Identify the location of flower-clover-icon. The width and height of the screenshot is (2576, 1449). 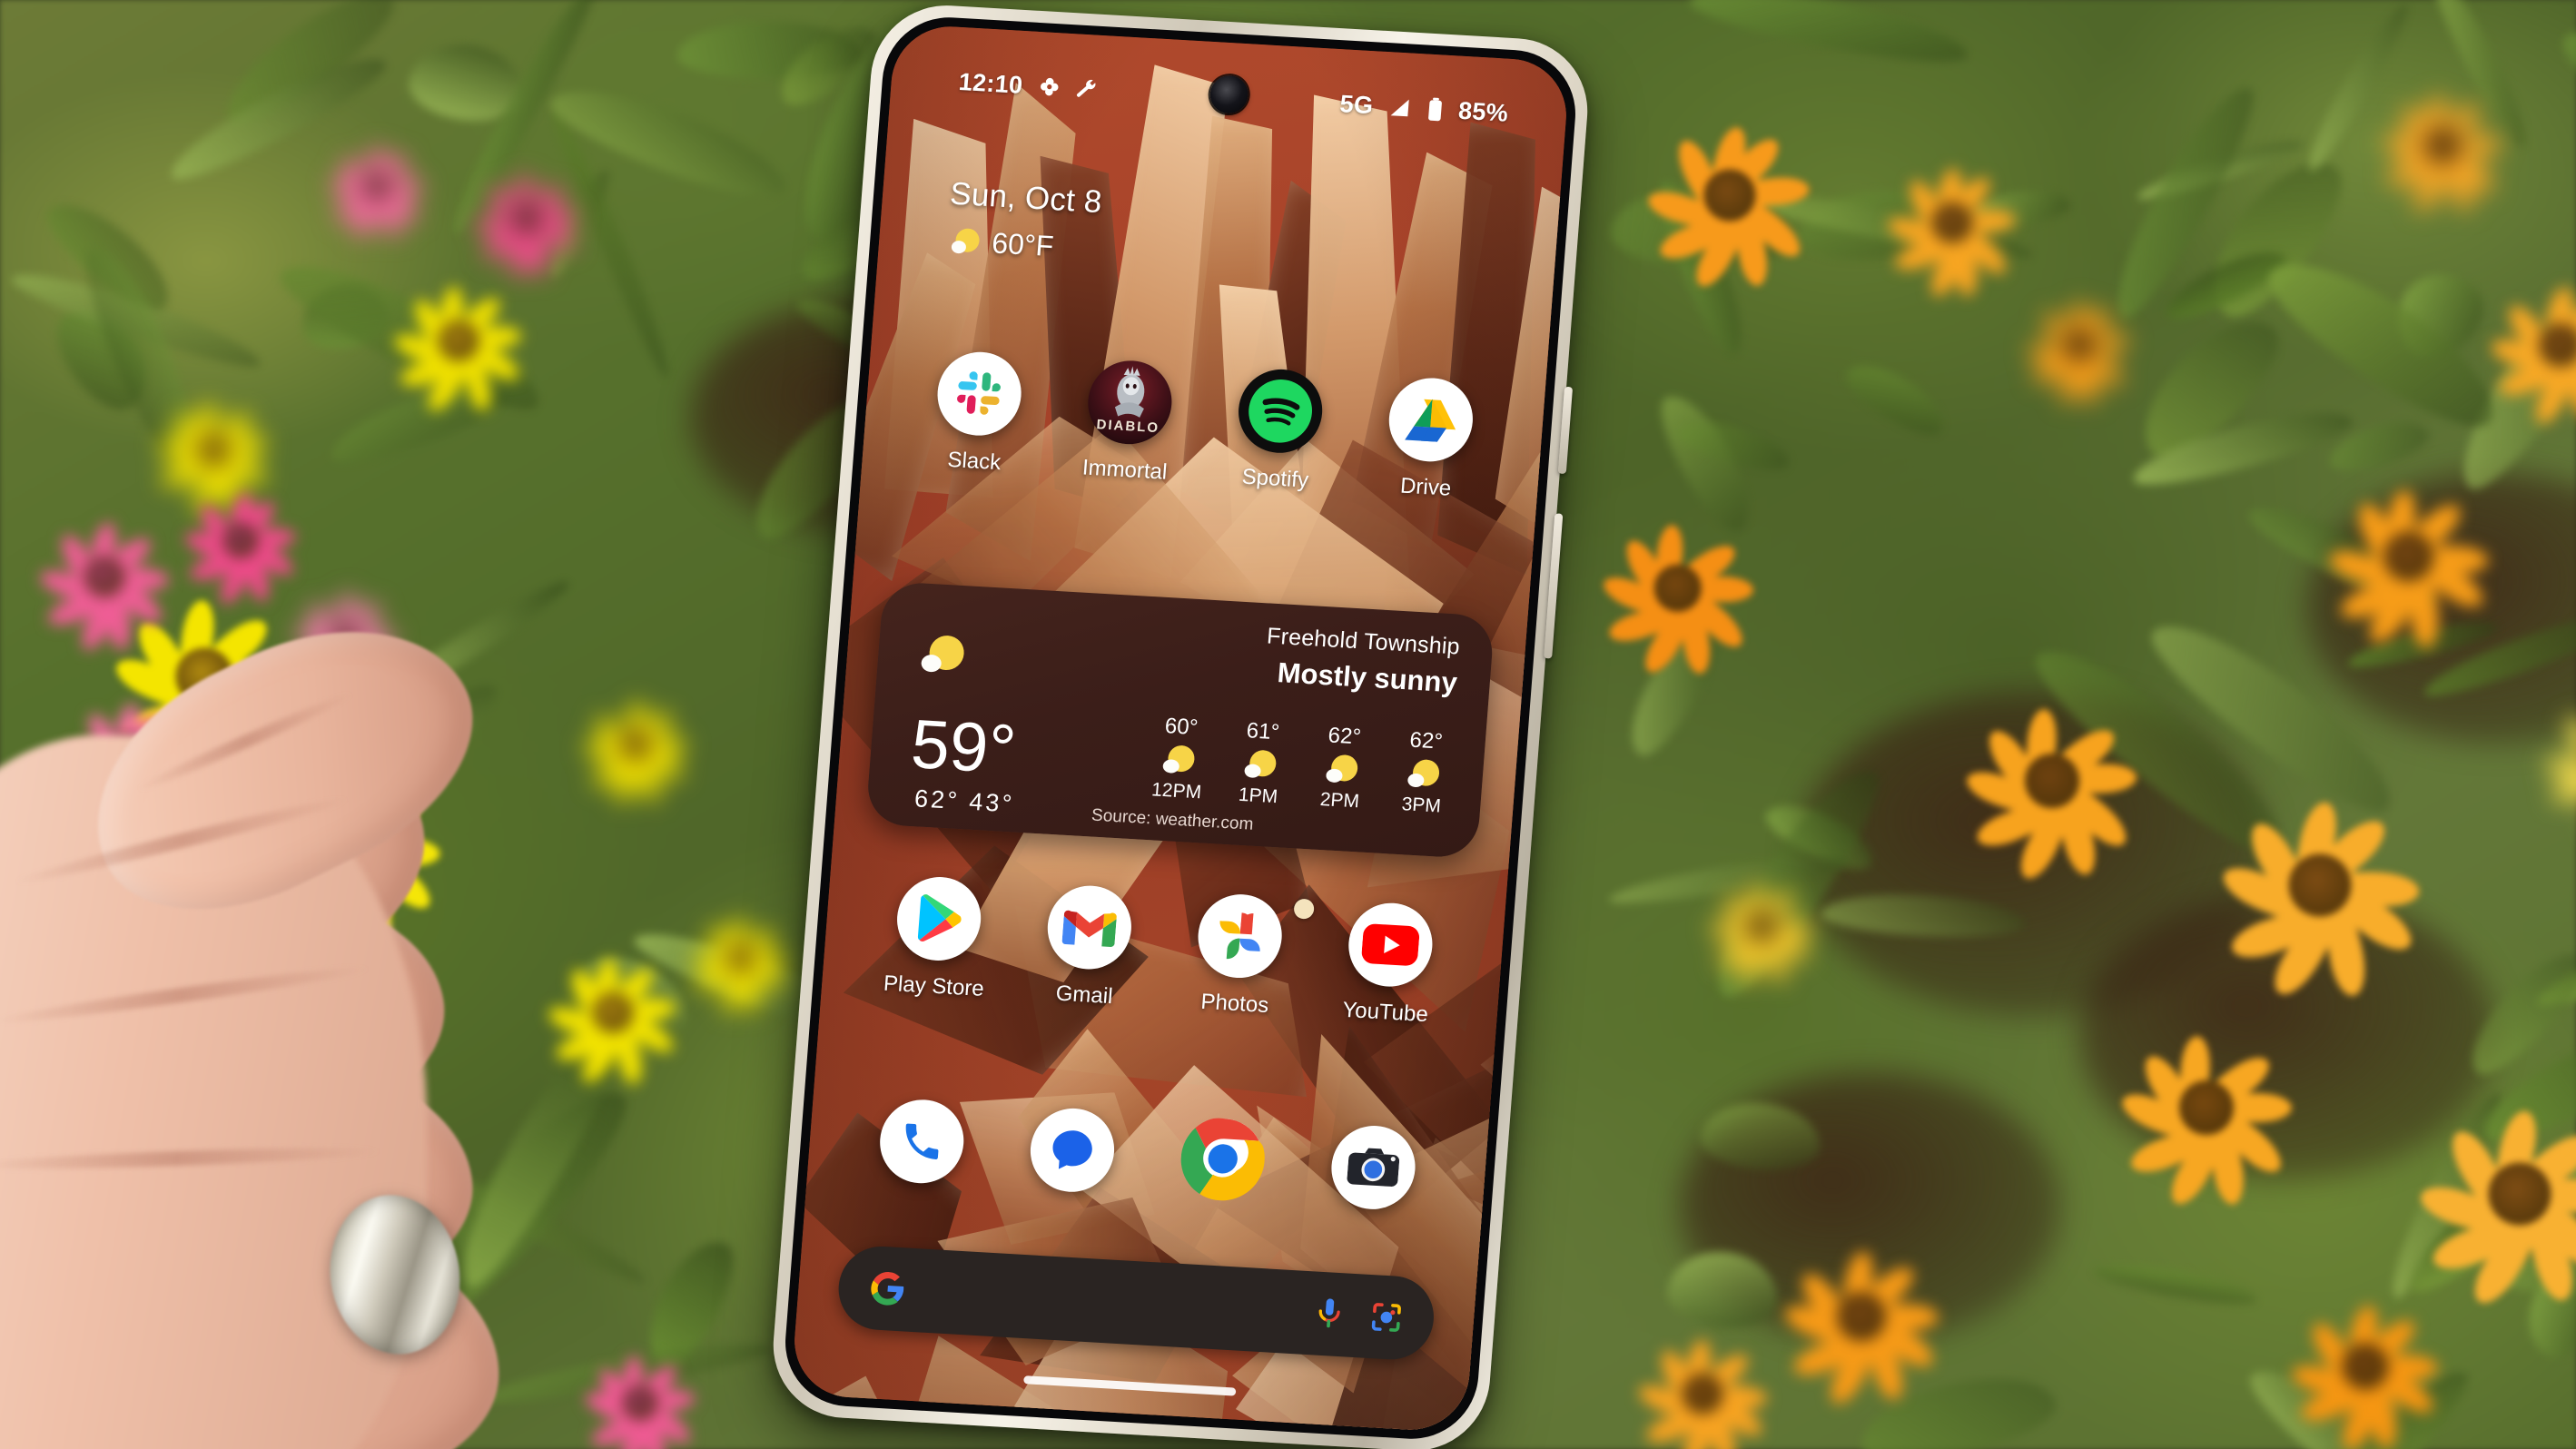
(1048, 86).